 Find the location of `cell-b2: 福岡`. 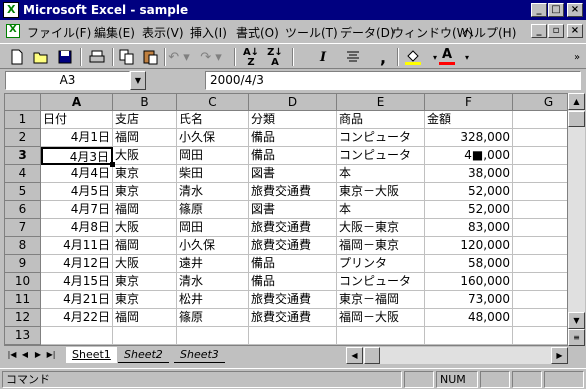

cell-b2: 福岡 is located at coordinates (145, 138).